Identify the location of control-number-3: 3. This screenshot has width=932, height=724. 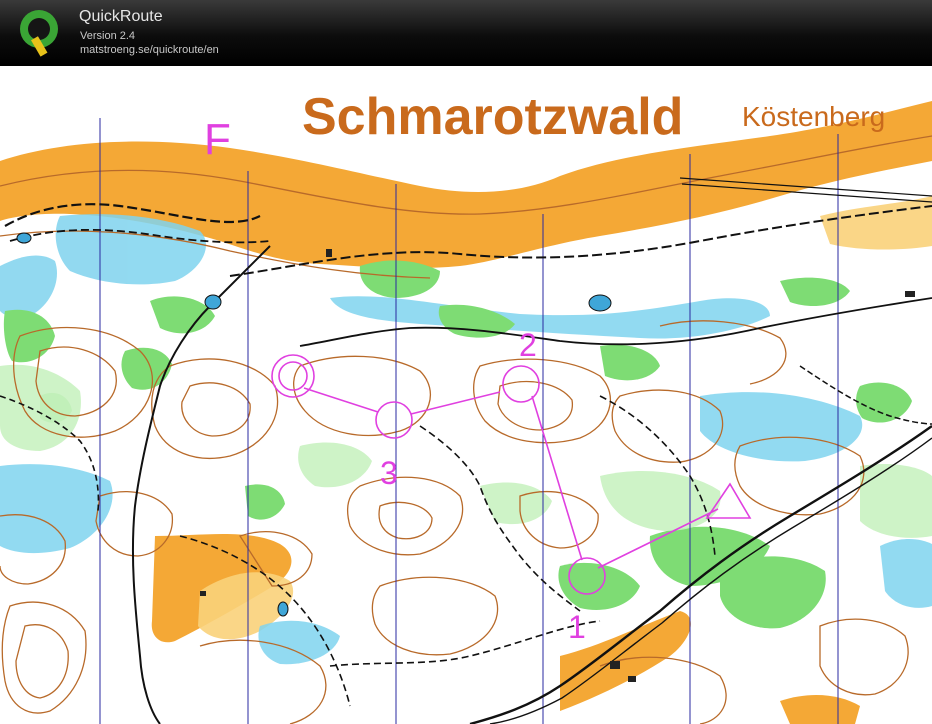
(389, 473).